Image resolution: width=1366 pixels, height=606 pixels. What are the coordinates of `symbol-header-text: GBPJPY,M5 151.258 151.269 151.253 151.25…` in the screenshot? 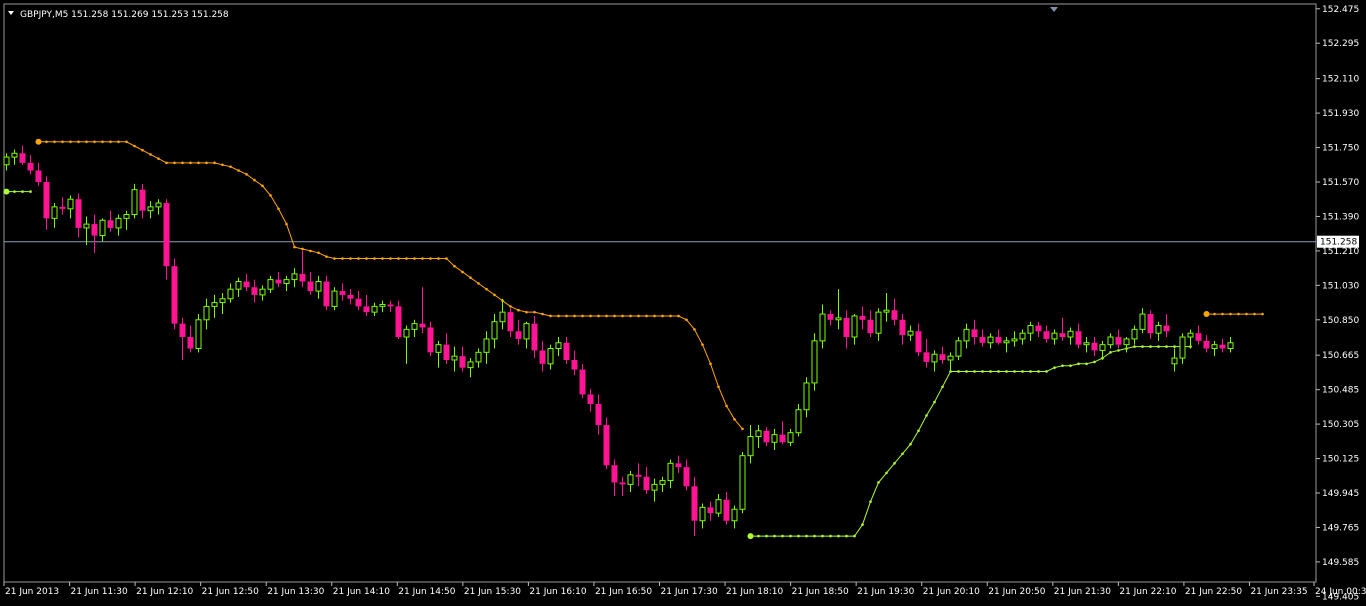 It's located at (124, 15).